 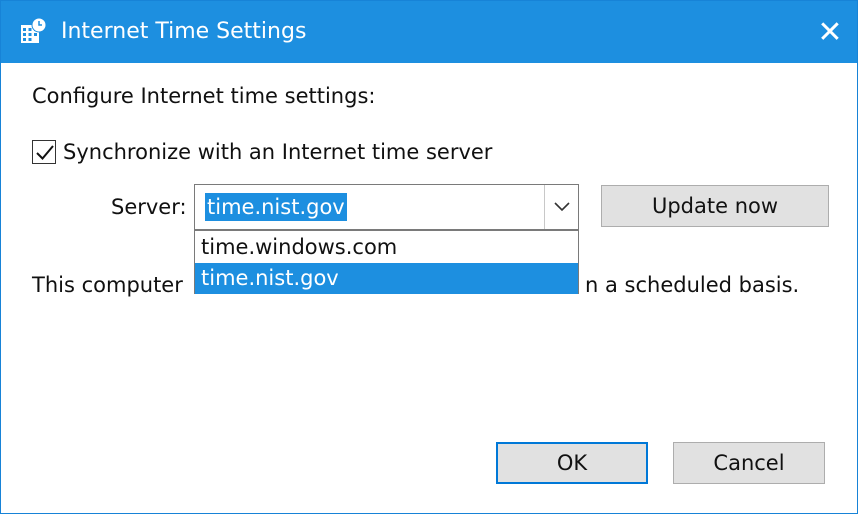 What do you see at coordinates (572, 463) in the screenshot?
I see `ok-button: OK` at bounding box center [572, 463].